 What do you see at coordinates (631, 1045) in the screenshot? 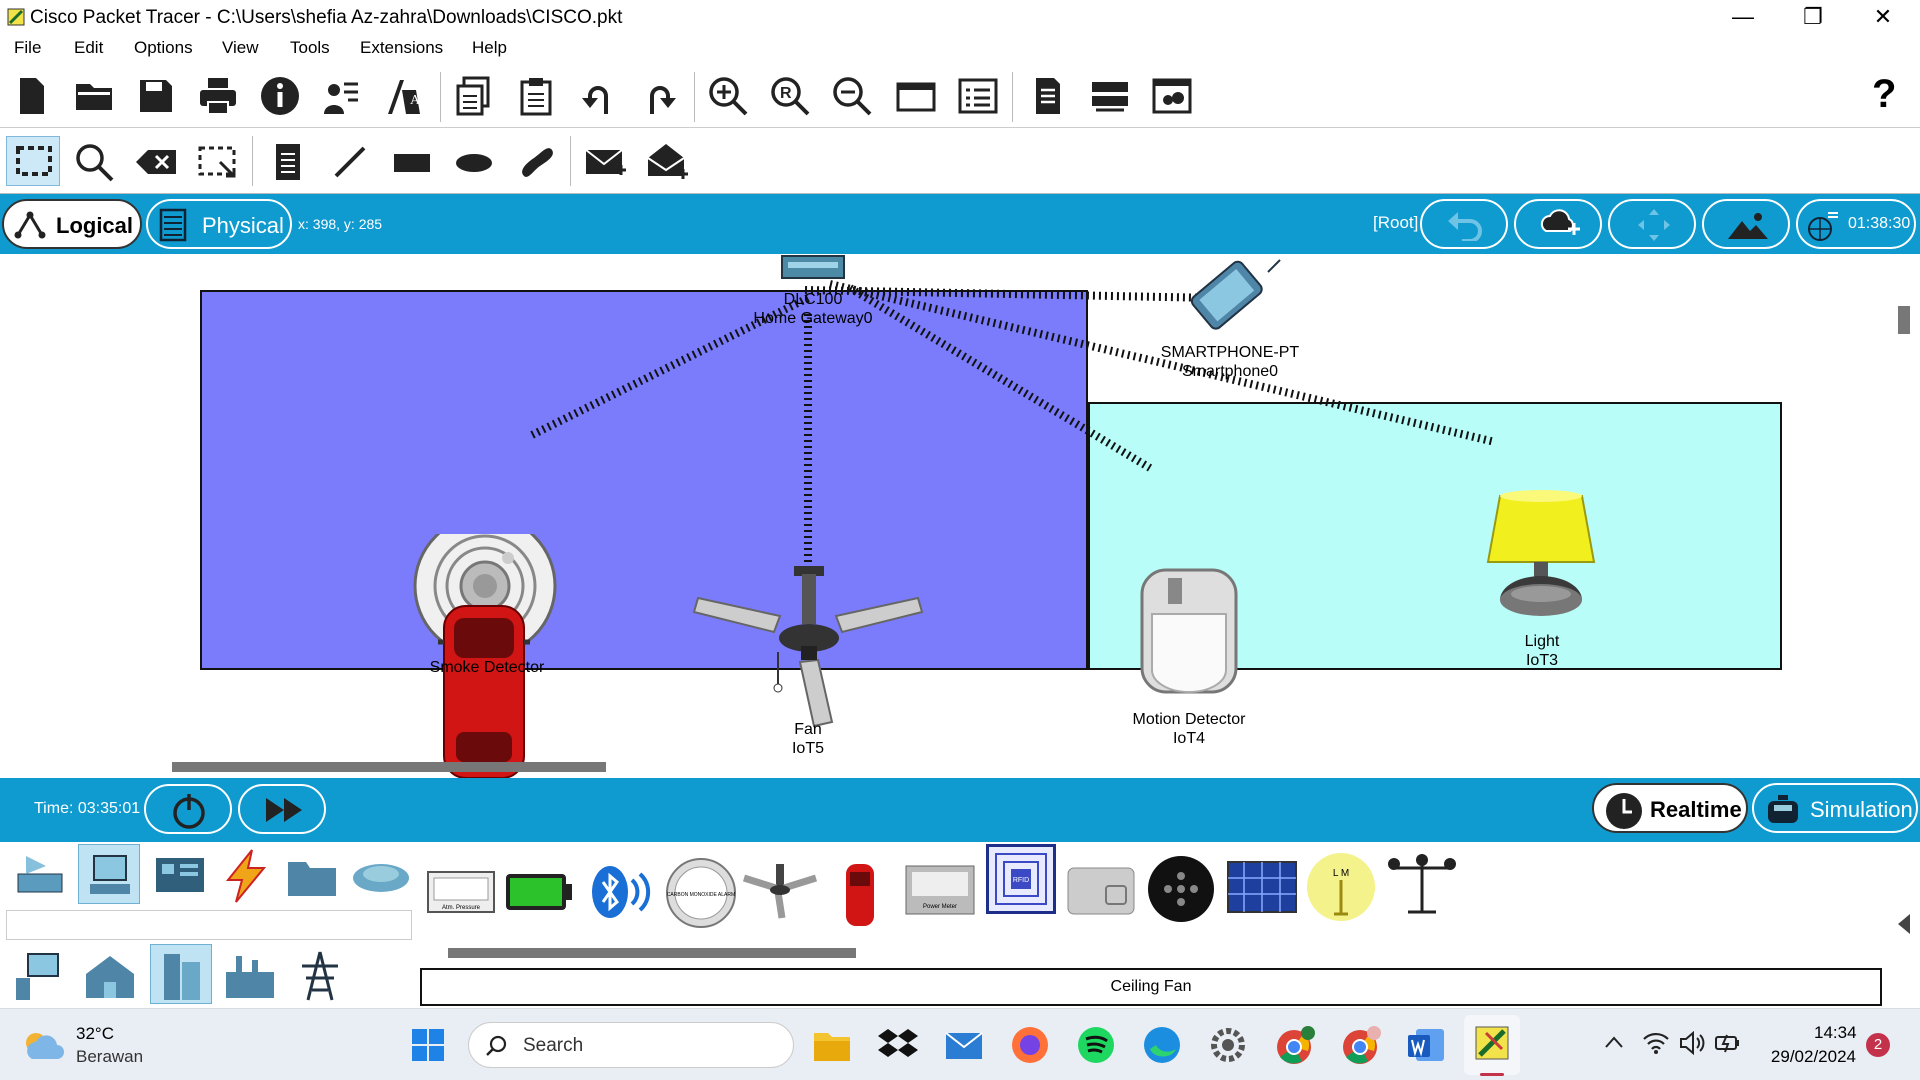
I see `taskbar-search-box: Search` at bounding box center [631, 1045].